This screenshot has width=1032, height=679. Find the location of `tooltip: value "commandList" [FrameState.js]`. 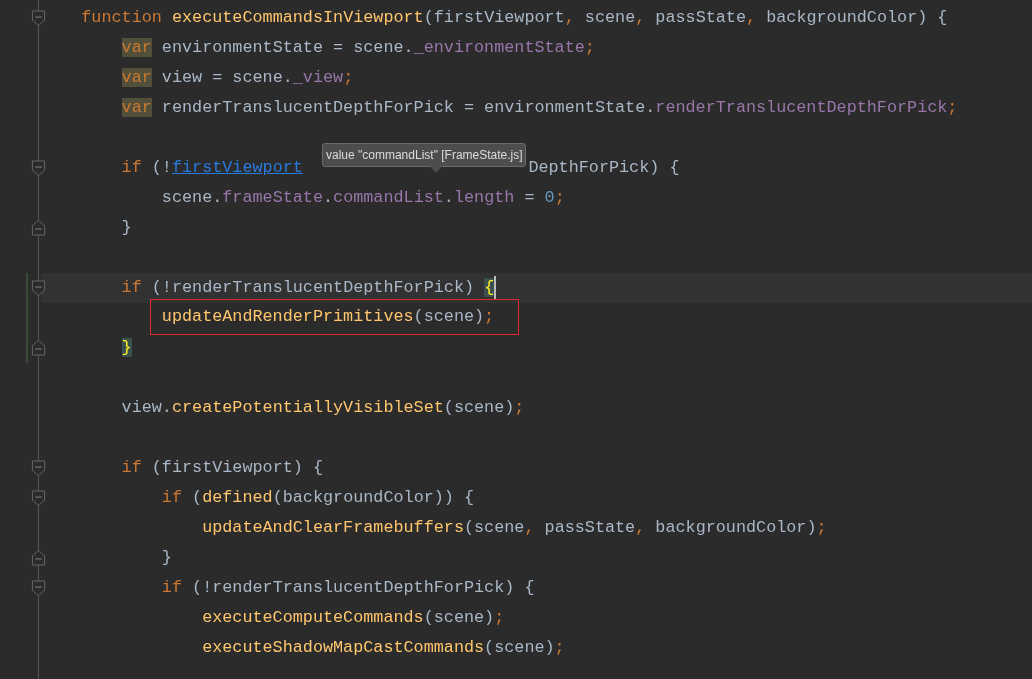

tooltip: value "commandList" [FrameState.js] is located at coordinates (424, 155).